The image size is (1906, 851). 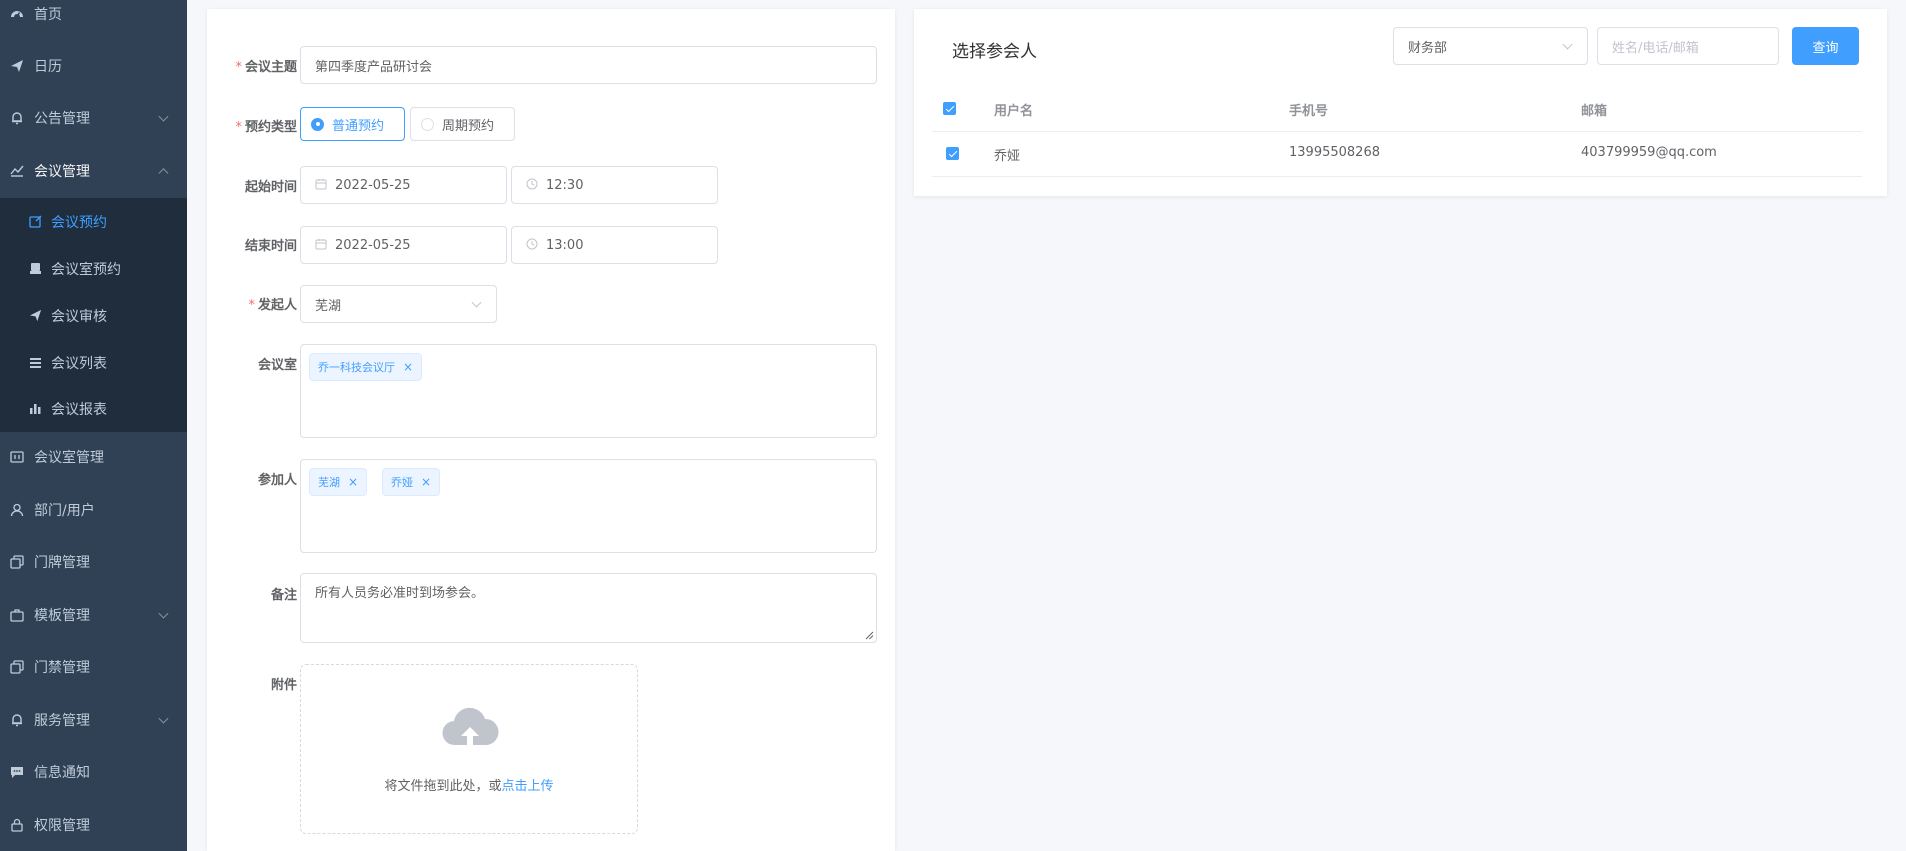 I want to click on sidebar-item-label: 服务管理, so click(x=62, y=721).